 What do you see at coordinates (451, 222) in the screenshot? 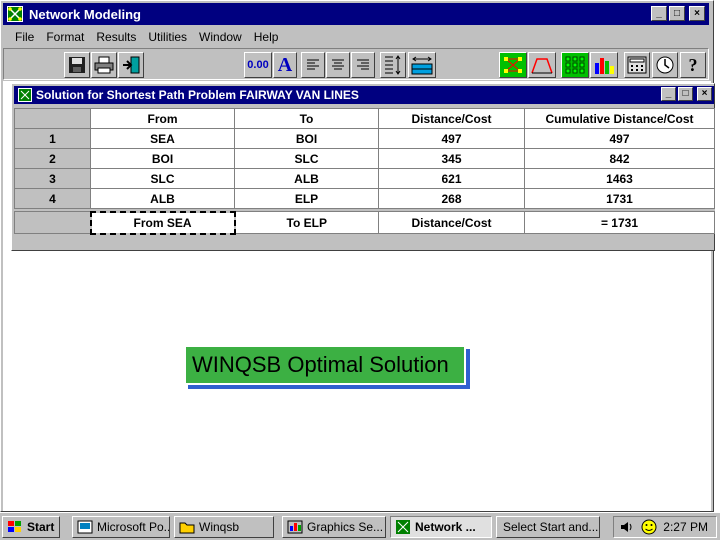
I see `summary-label: Distance/Cost` at bounding box center [451, 222].